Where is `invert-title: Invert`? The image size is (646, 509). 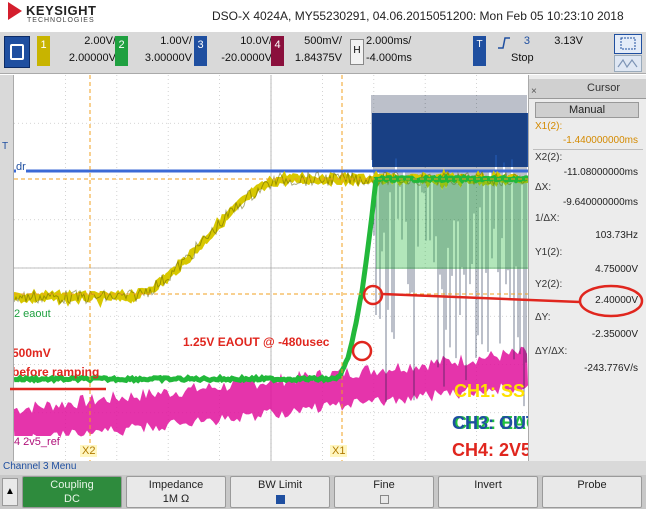
invert-title: Invert is located at coordinates (488, 485).